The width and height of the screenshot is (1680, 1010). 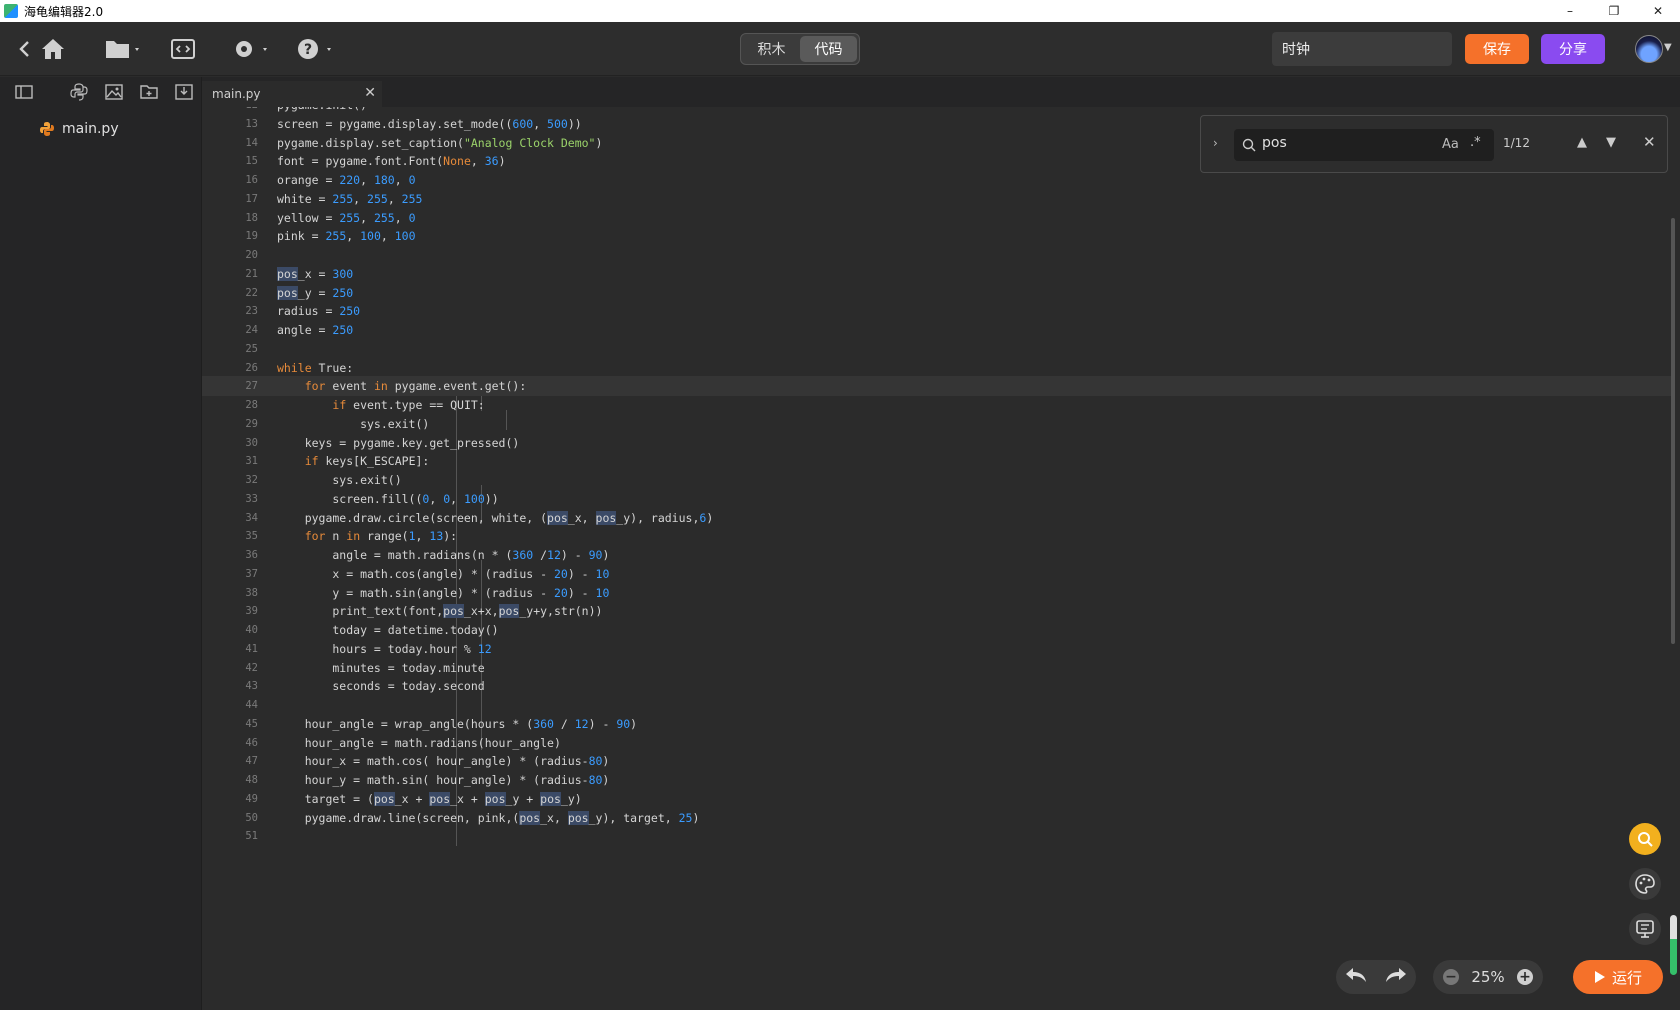 What do you see at coordinates (1614, 11) in the screenshot?
I see `restore-button: ❐` at bounding box center [1614, 11].